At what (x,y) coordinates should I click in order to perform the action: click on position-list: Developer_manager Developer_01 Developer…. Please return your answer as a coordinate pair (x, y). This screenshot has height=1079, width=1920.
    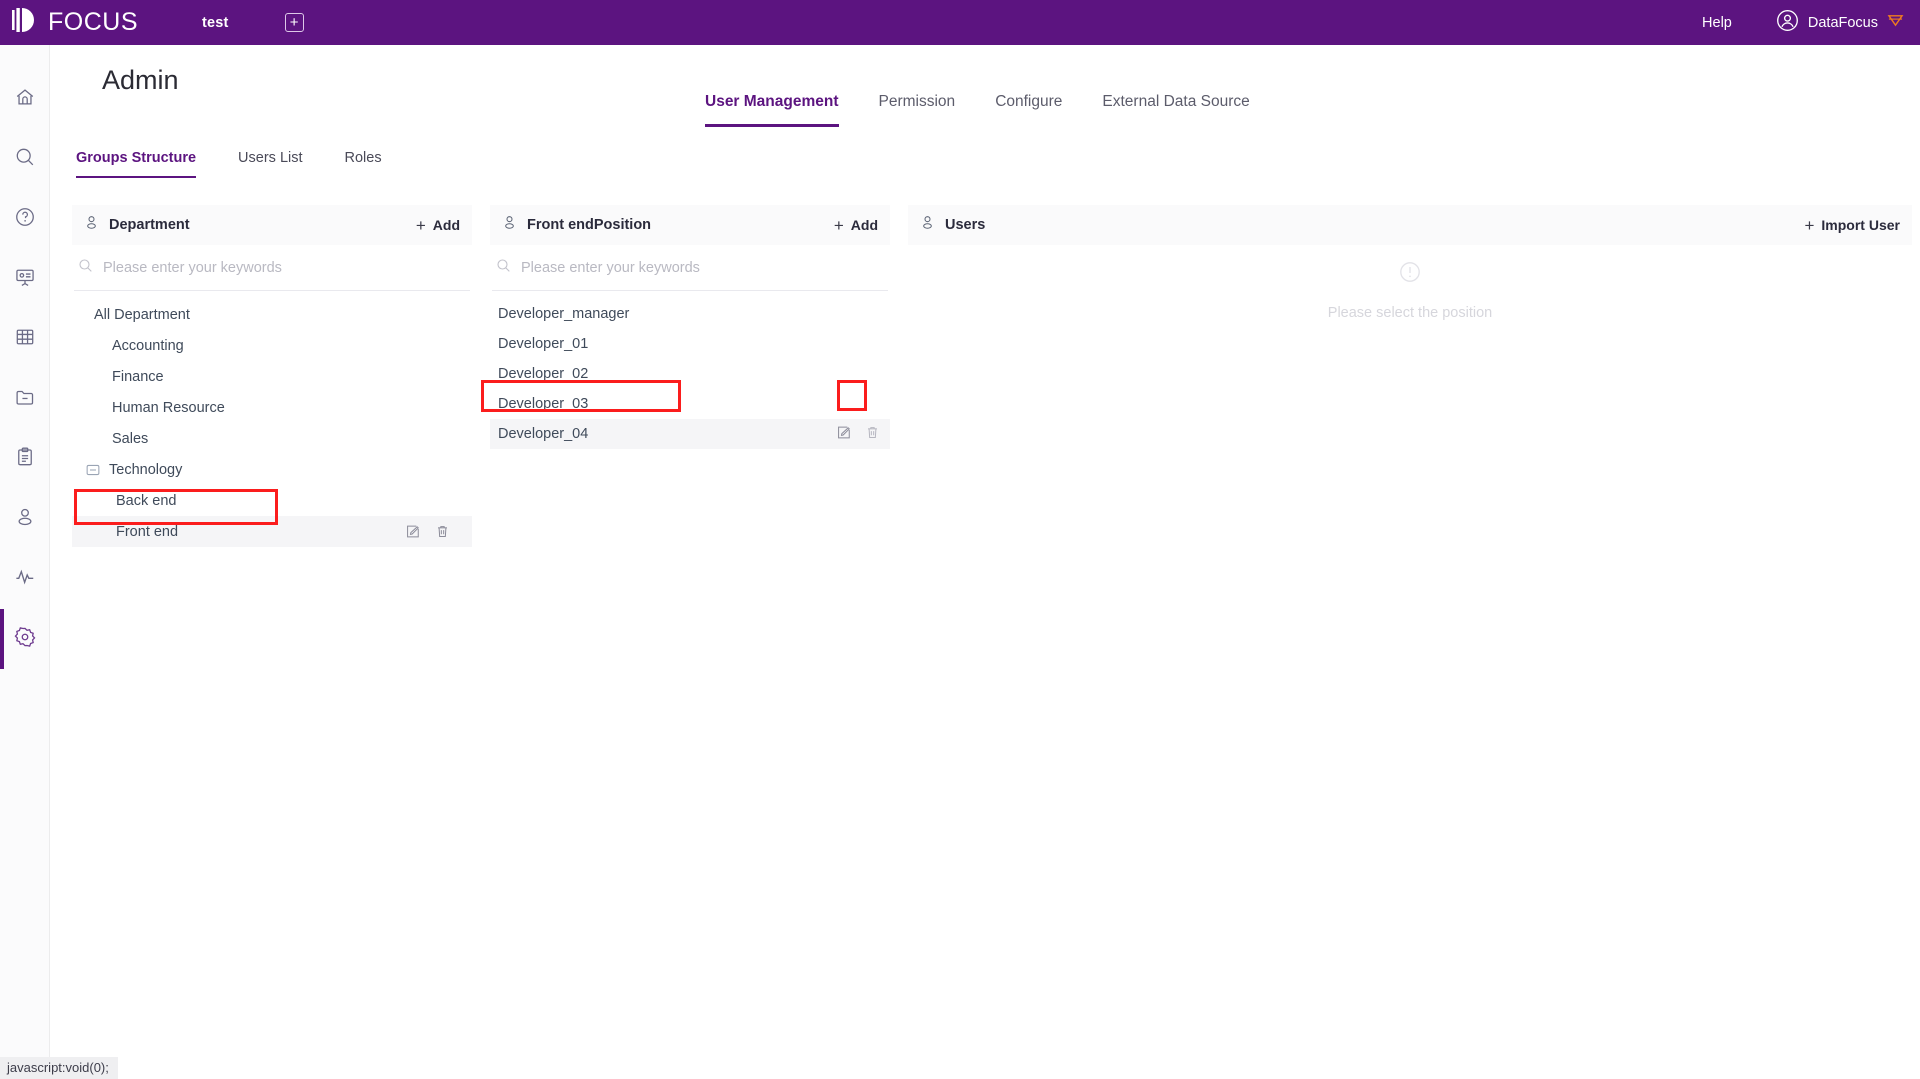
    Looking at the image, I should click on (690, 370).